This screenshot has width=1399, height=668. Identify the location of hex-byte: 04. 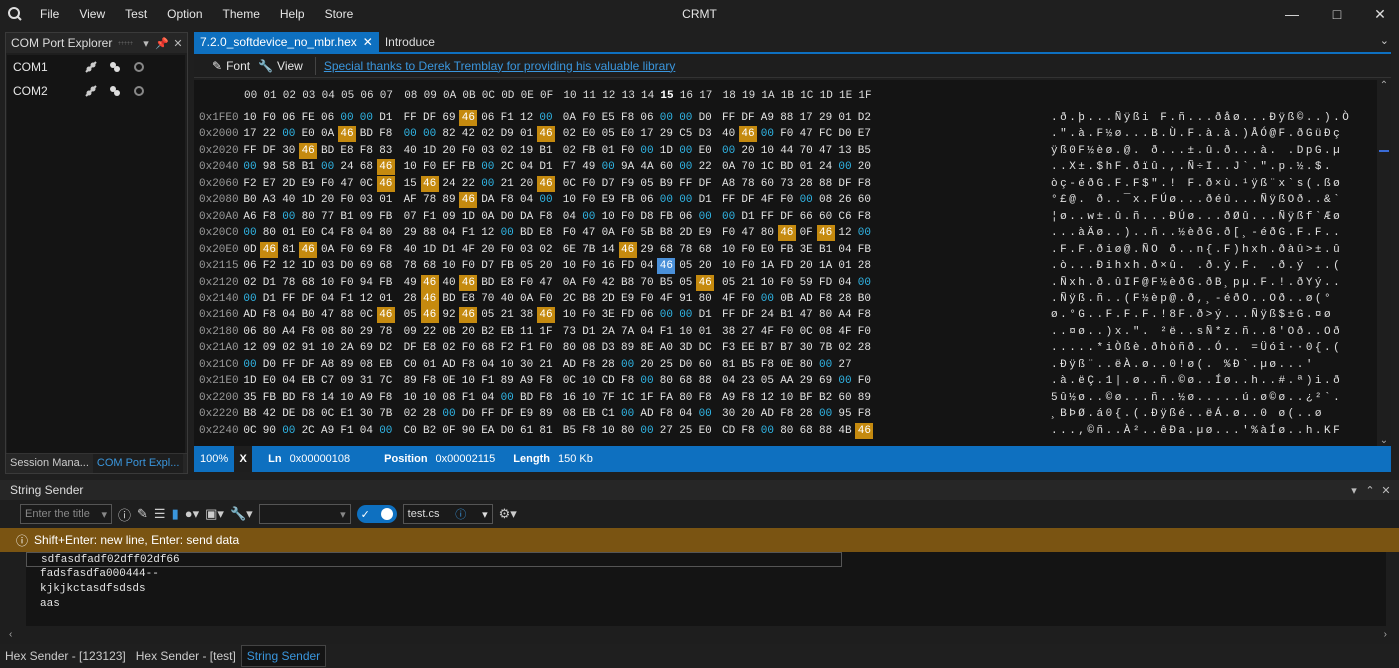
(729, 381).